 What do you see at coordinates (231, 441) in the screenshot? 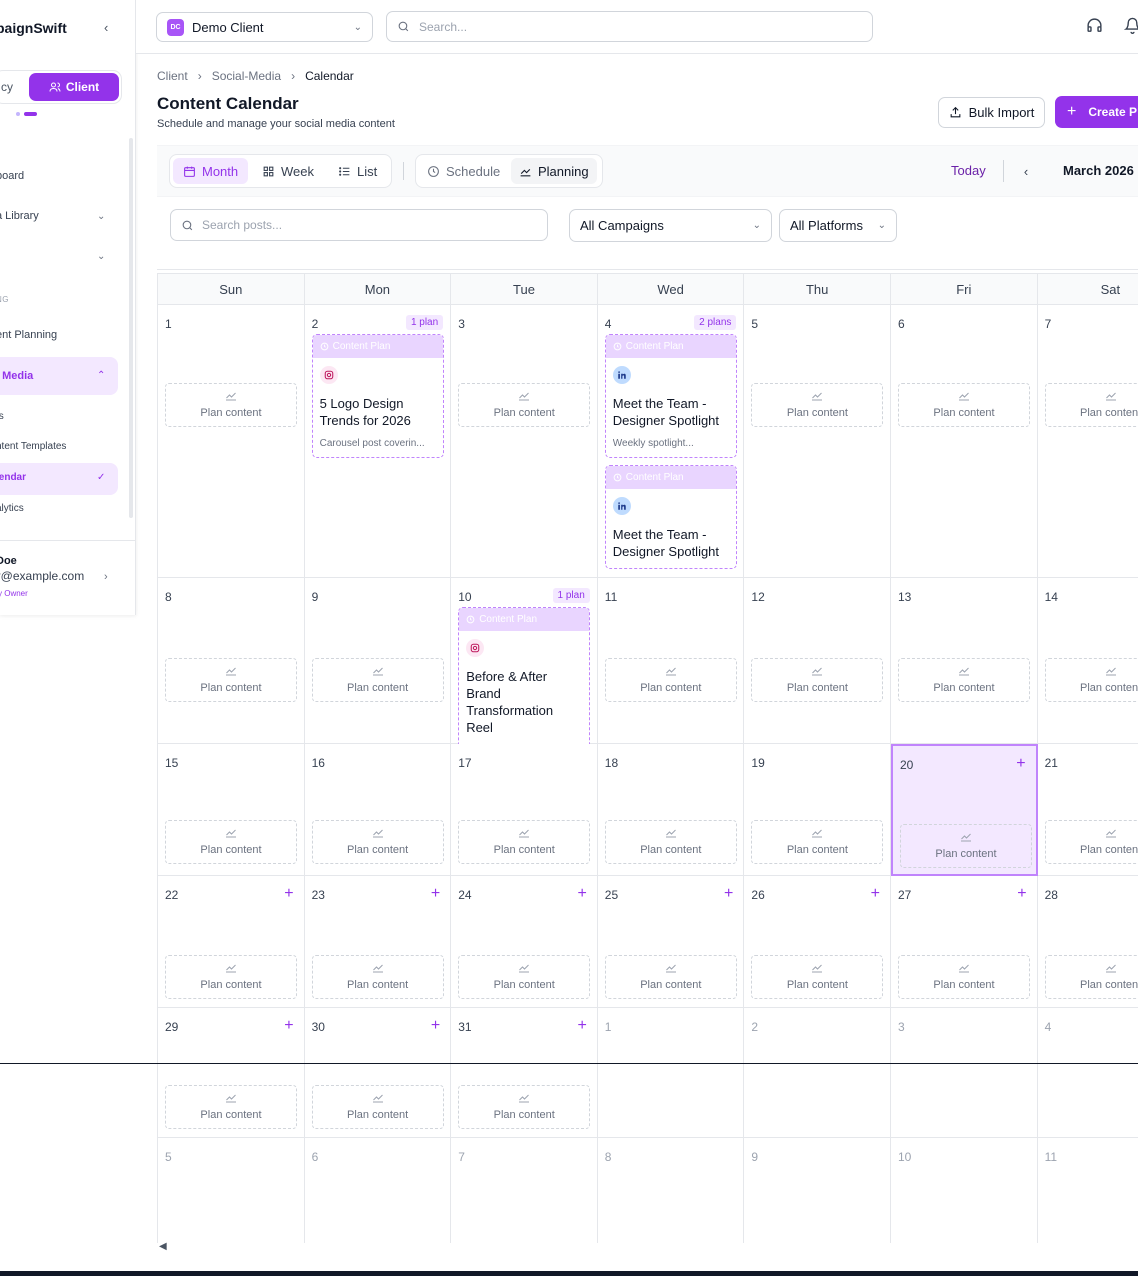
I see `calendar-day: 1 Plan content` at bounding box center [231, 441].